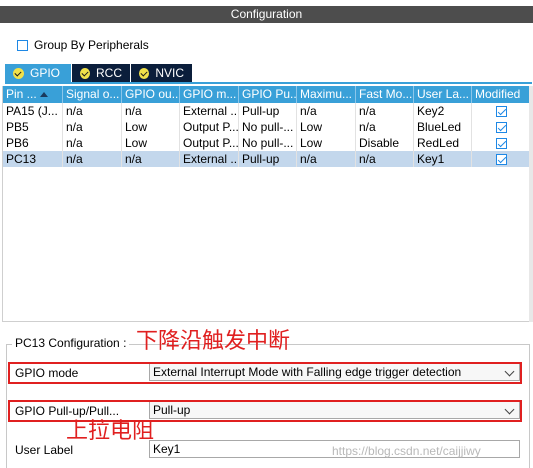  Describe the element at coordinates (443, 111) in the screenshot. I see `cell-user-label: Key2` at that location.